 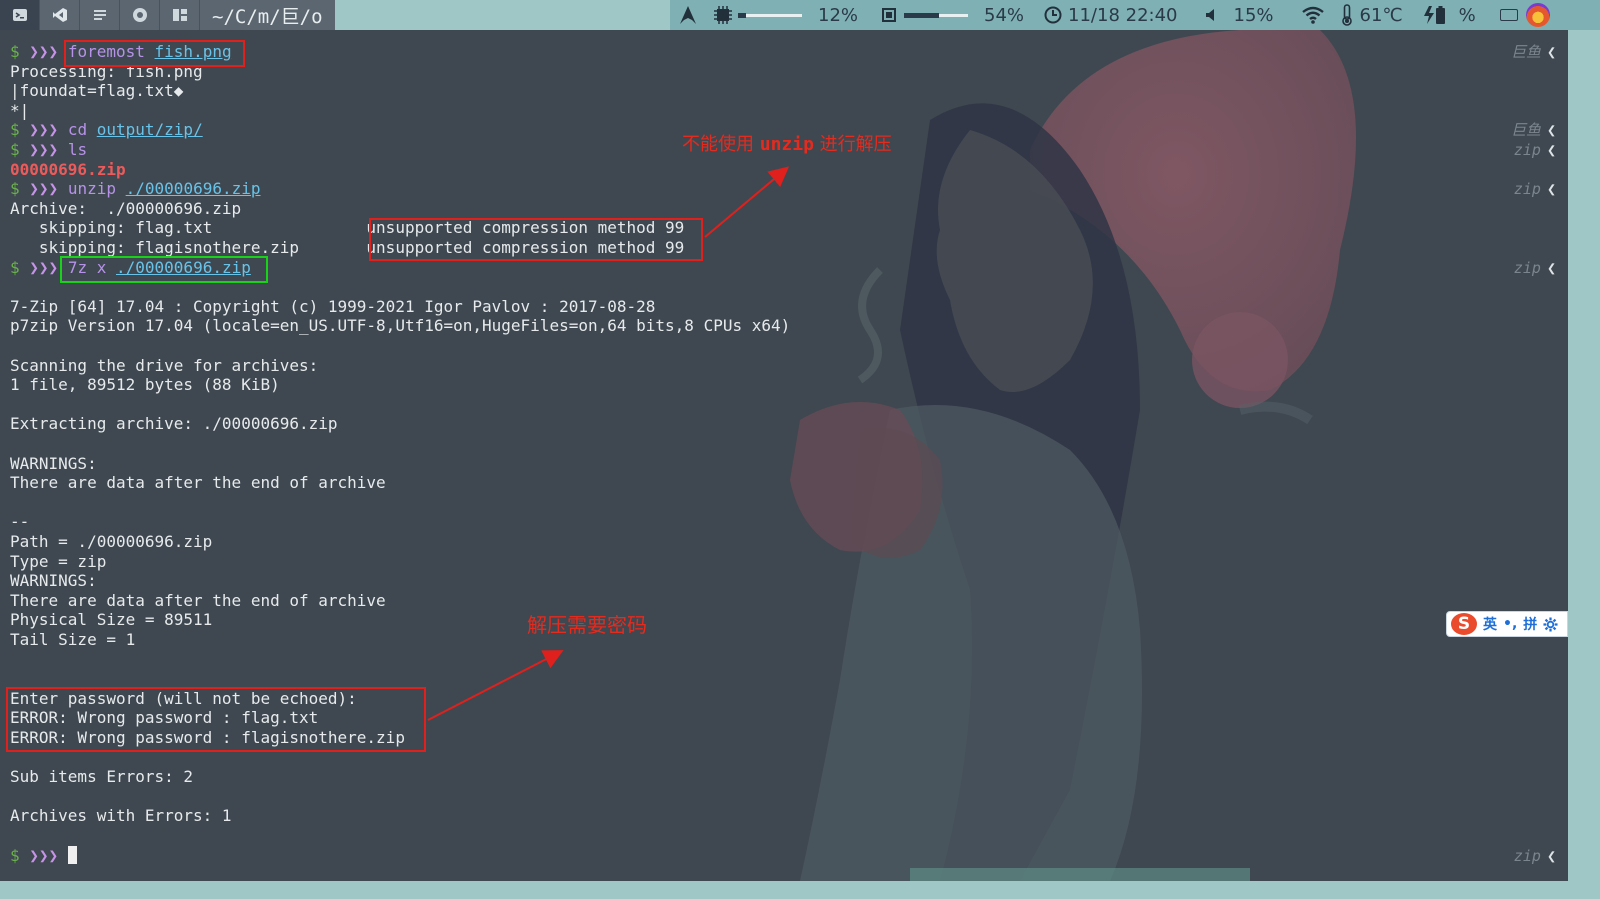 I want to click on flame-logo-icon, so click(x=1537, y=15).